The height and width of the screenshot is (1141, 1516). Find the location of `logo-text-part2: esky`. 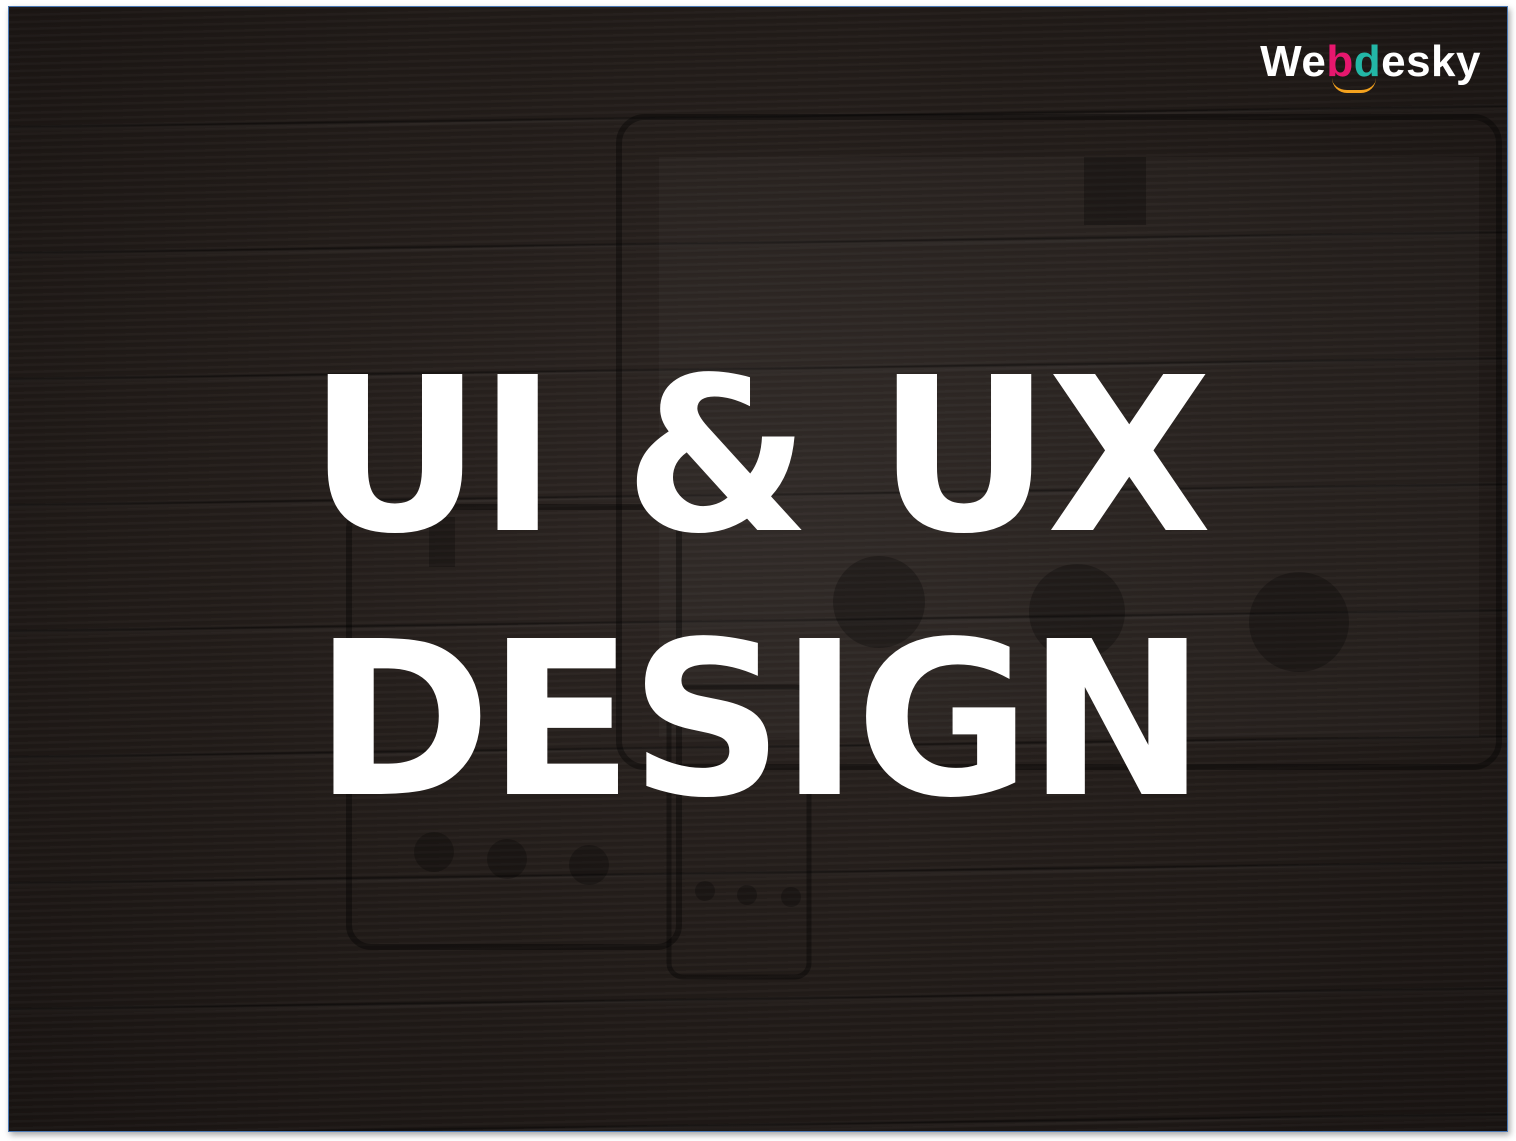

logo-text-part2: esky is located at coordinates (1431, 61).